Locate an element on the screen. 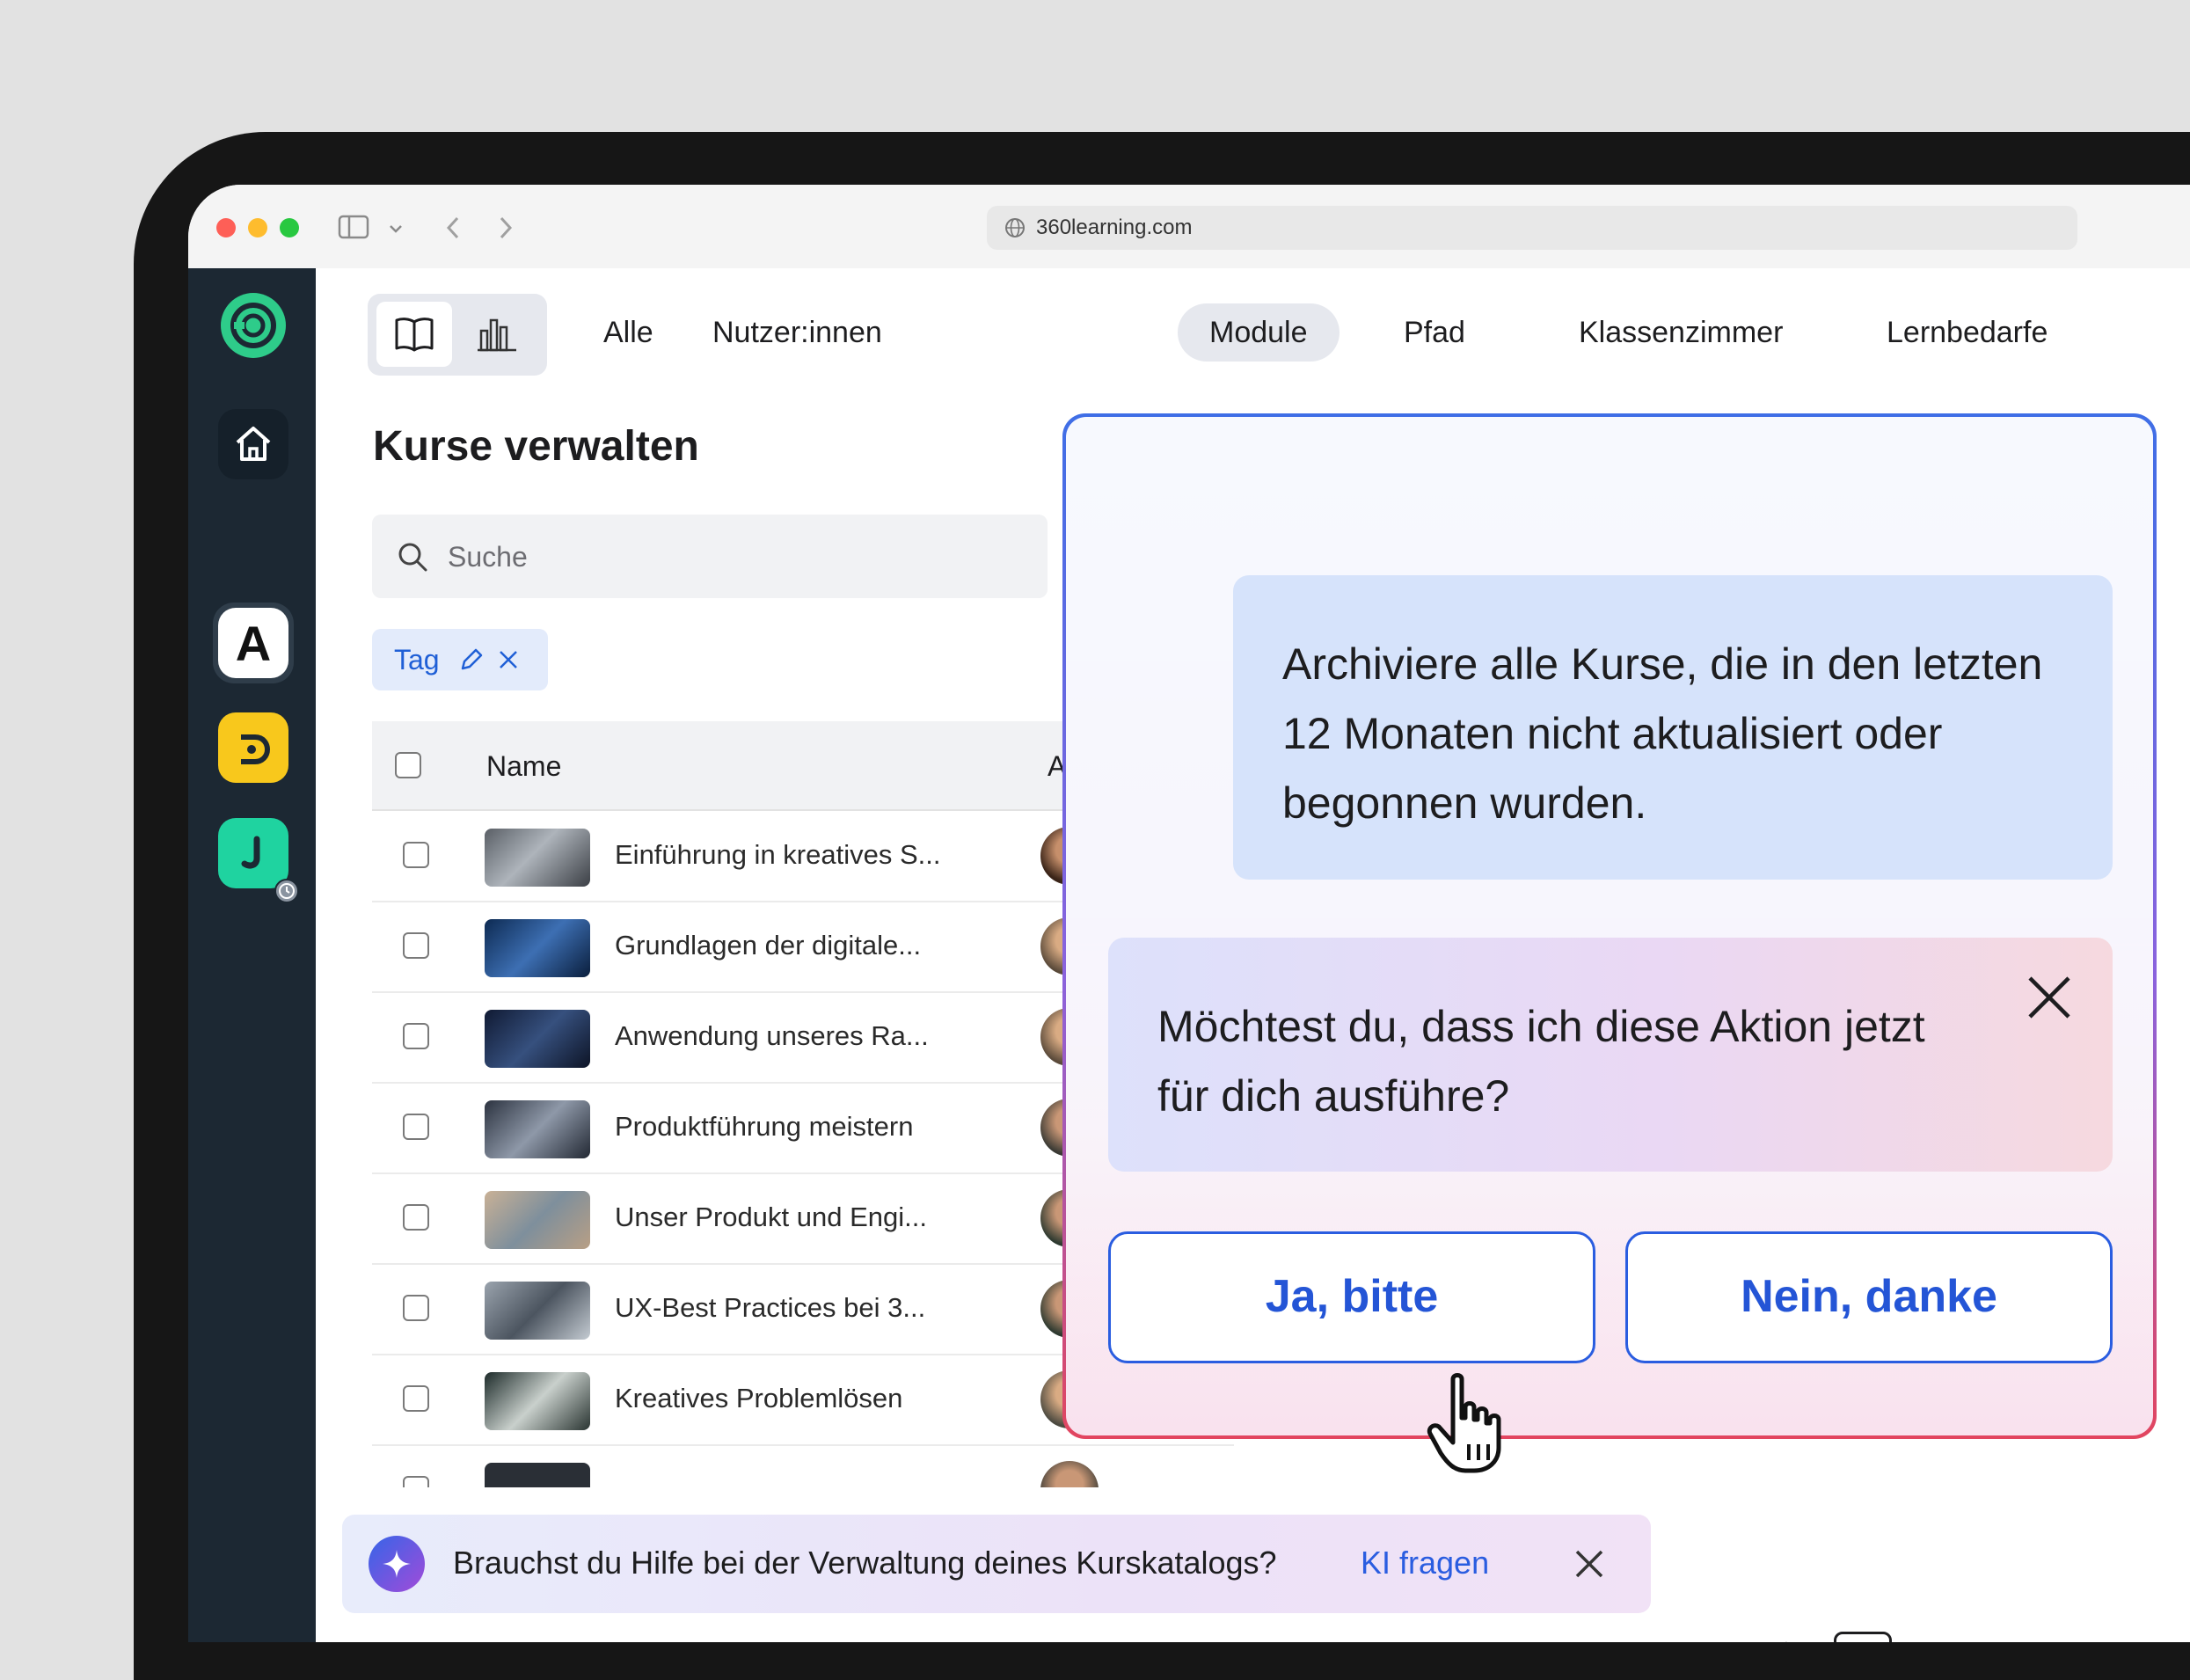 This screenshot has height=1680, width=2190. forward-arrow-icon is located at coordinates (505, 228).